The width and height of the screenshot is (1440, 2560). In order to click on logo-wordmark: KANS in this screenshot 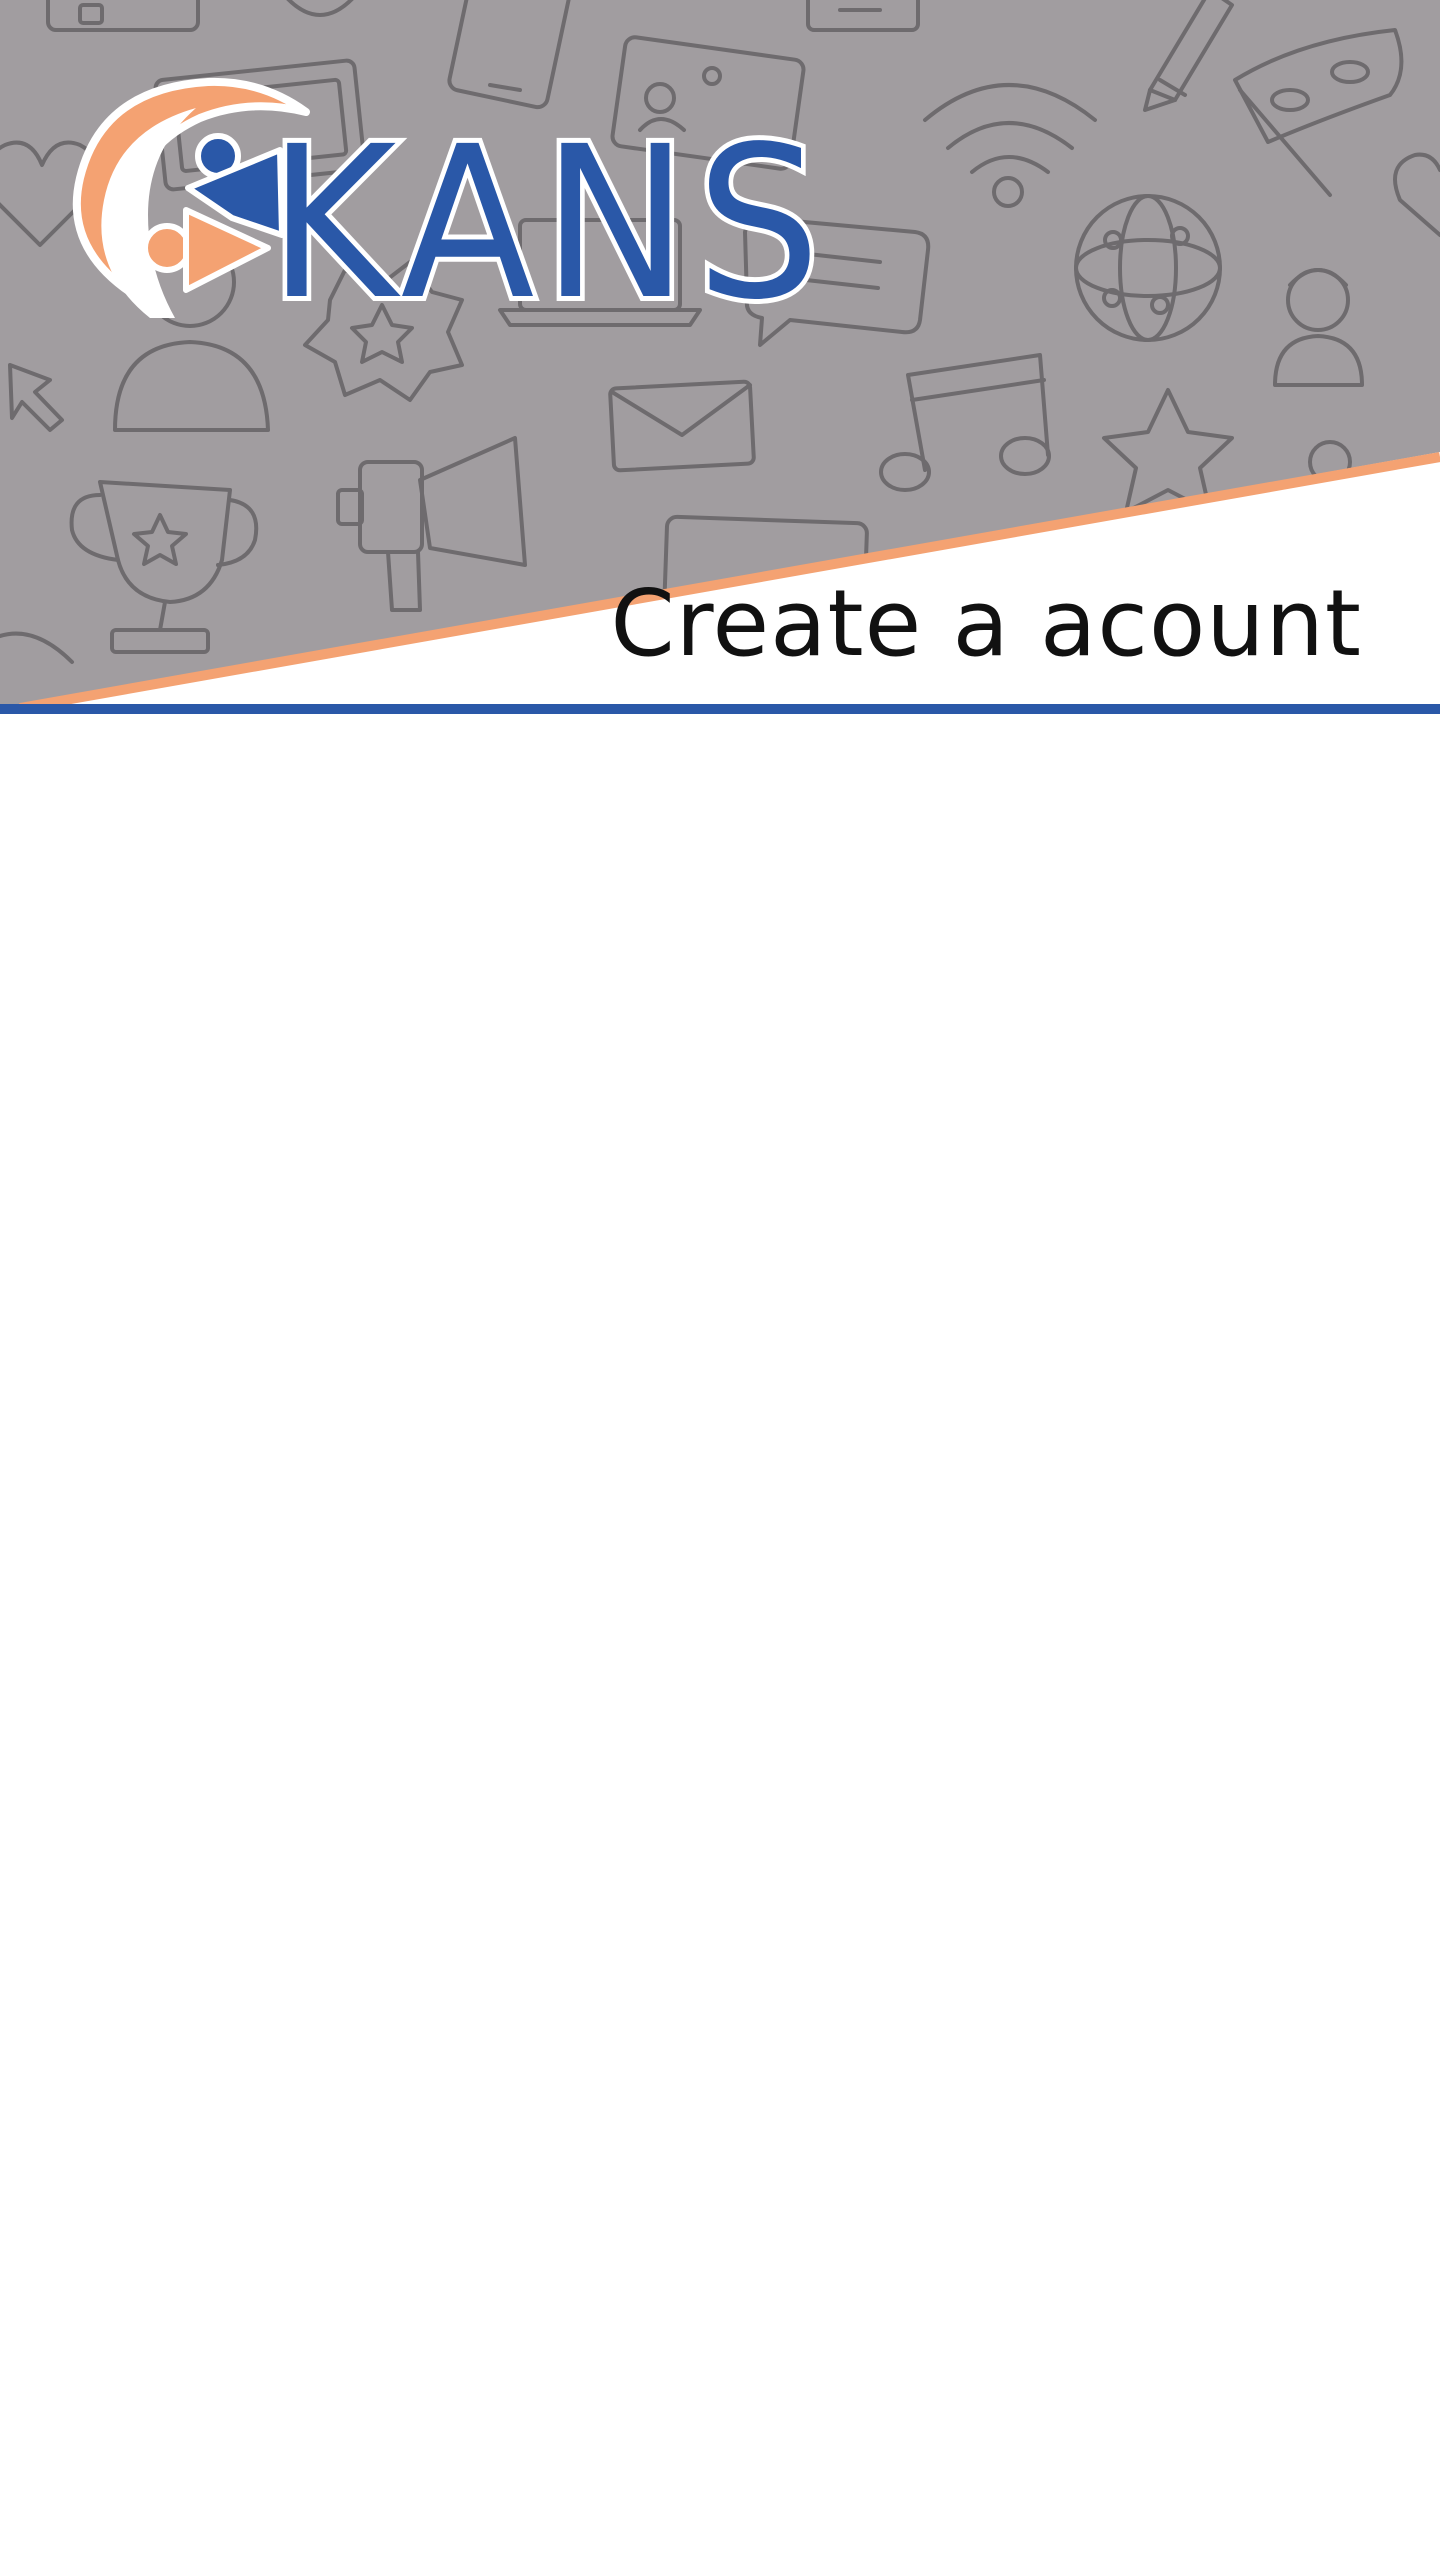, I will do `click(548, 223)`.